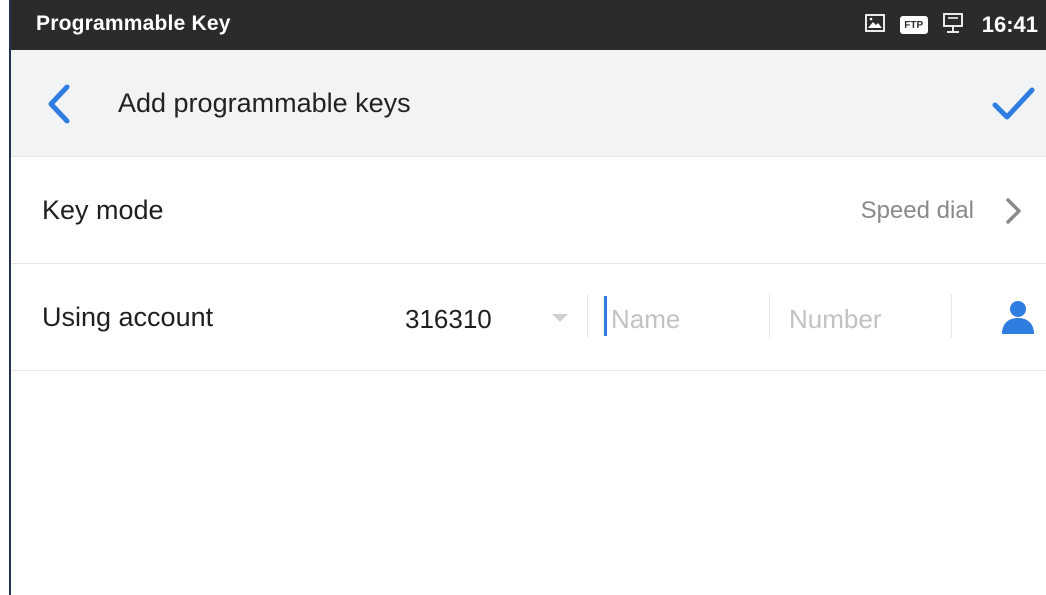  I want to click on back-button, so click(59, 104).